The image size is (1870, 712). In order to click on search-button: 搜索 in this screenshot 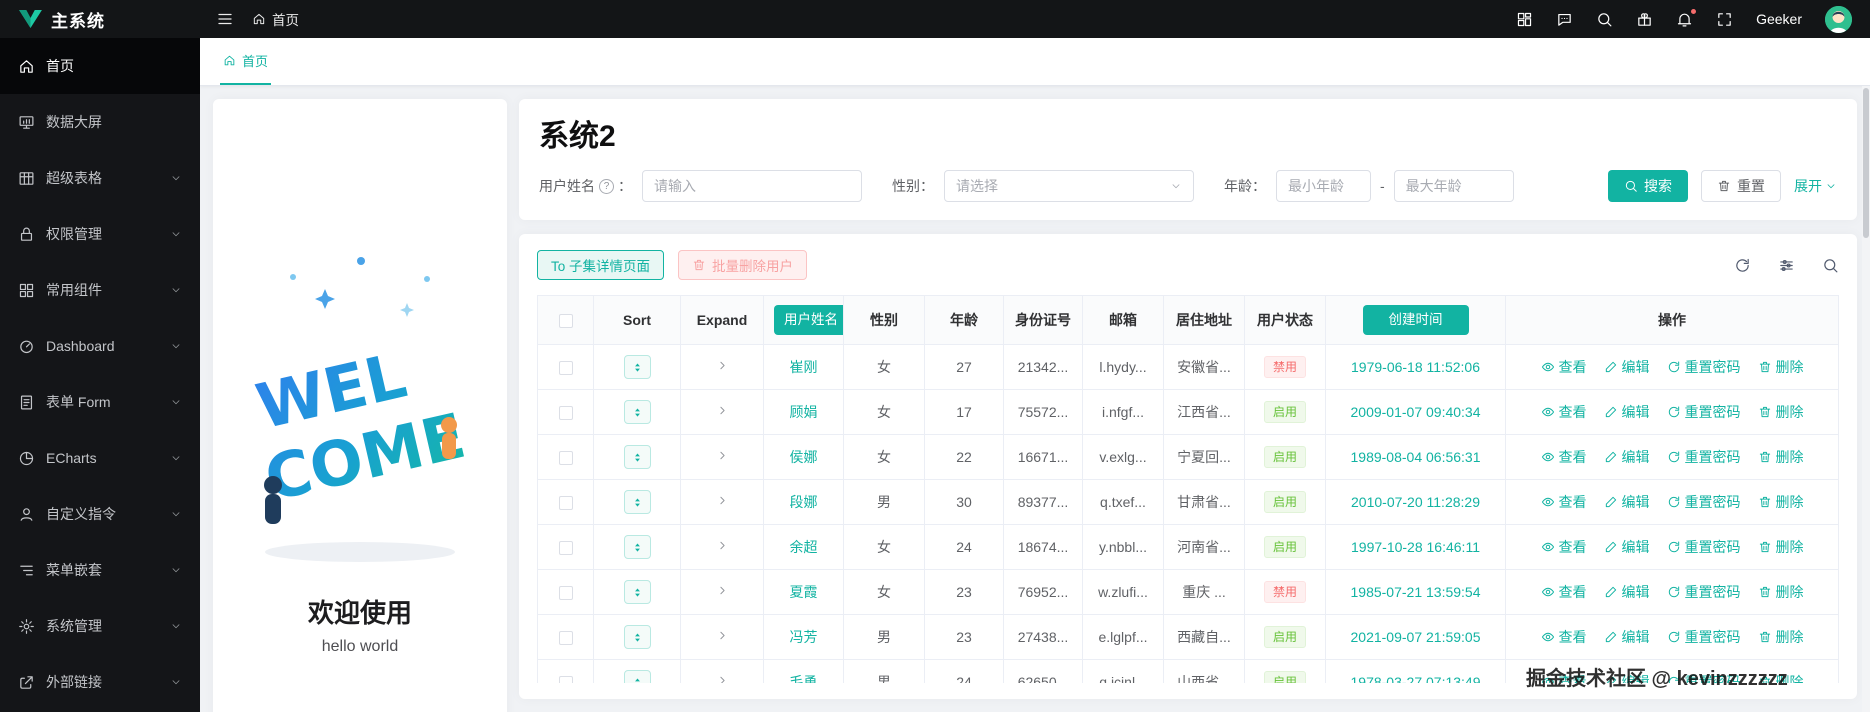, I will do `click(1648, 186)`.